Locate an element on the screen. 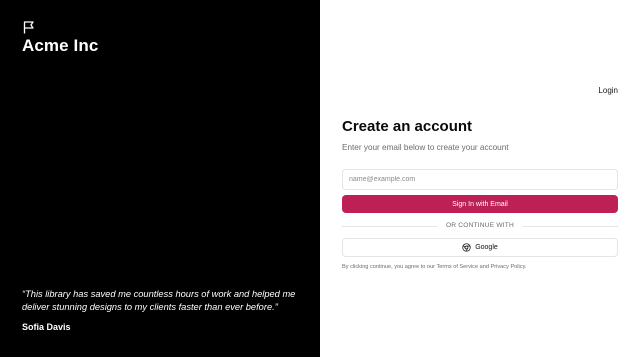 The width and height of the screenshot is (640, 357). sign-in-with-email-button: Sign In with Email is located at coordinates (480, 204).